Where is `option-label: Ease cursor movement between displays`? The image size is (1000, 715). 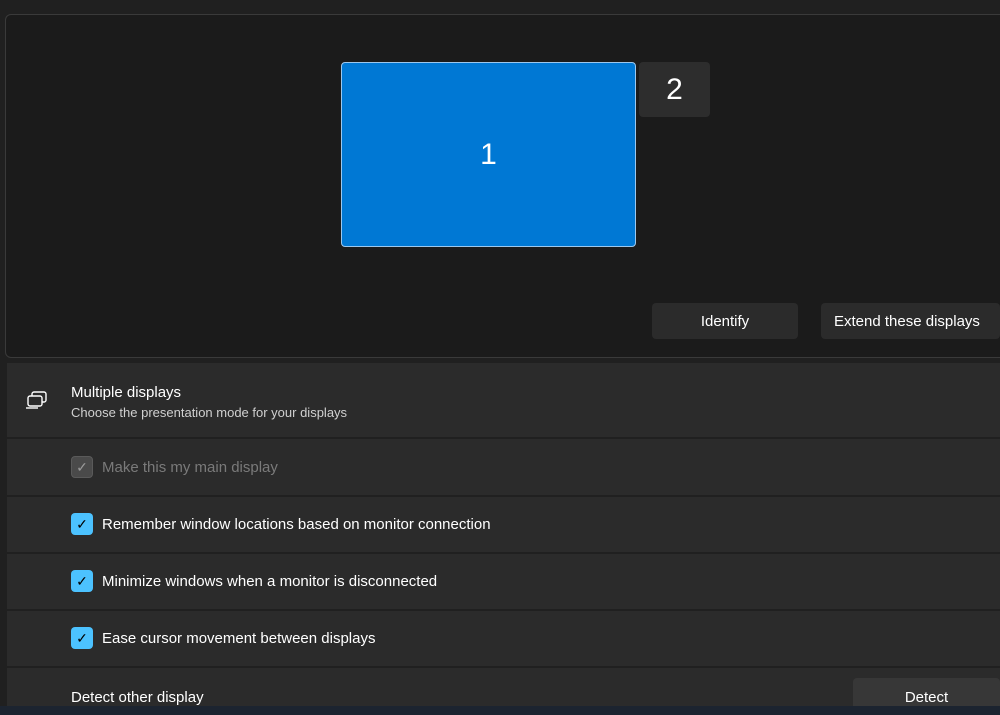
option-label: Ease cursor movement between displays is located at coordinates (239, 638).